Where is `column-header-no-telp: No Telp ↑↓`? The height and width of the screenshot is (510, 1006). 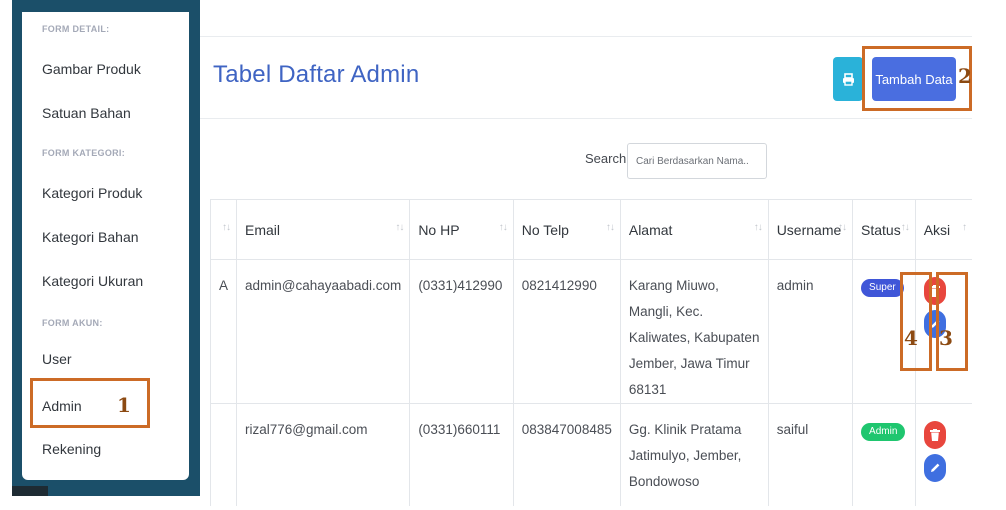 column-header-no-telp: No Telp ↑↓ is located at coordinates (566, 229).